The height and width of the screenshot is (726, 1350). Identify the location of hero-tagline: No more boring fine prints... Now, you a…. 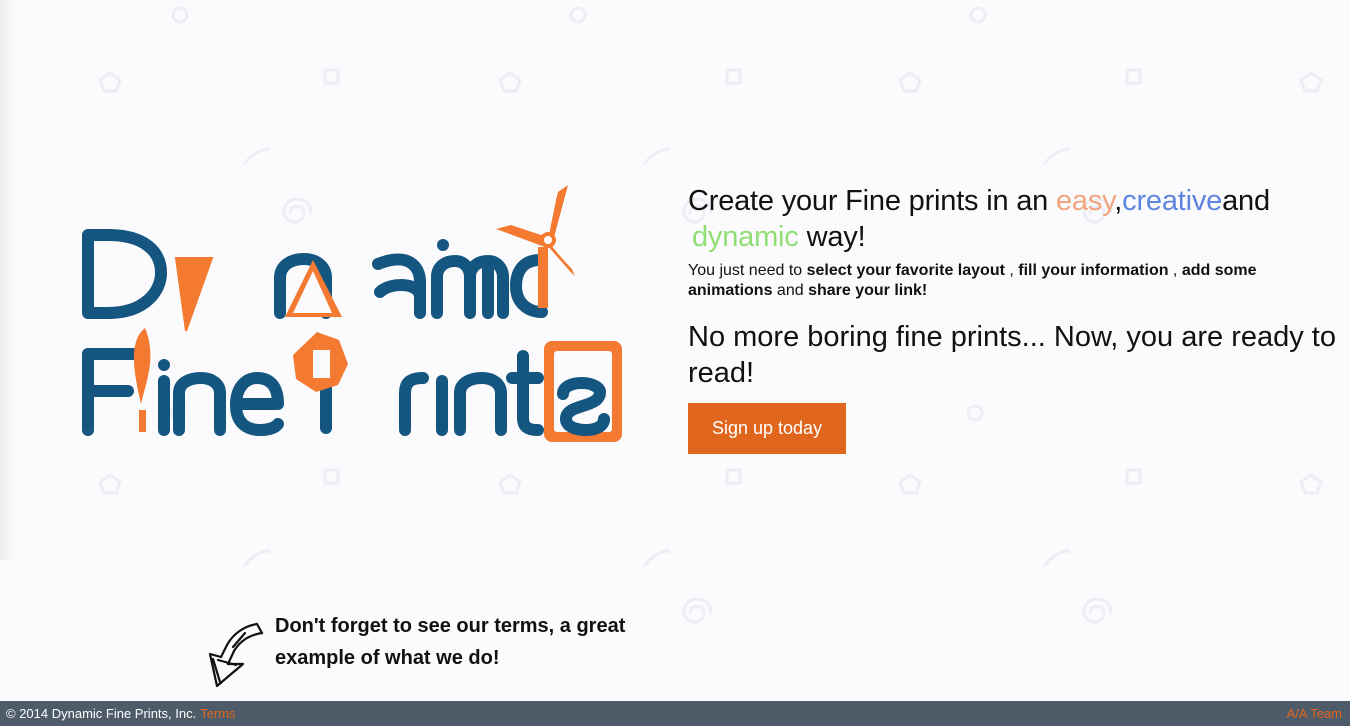
(1012, 355).